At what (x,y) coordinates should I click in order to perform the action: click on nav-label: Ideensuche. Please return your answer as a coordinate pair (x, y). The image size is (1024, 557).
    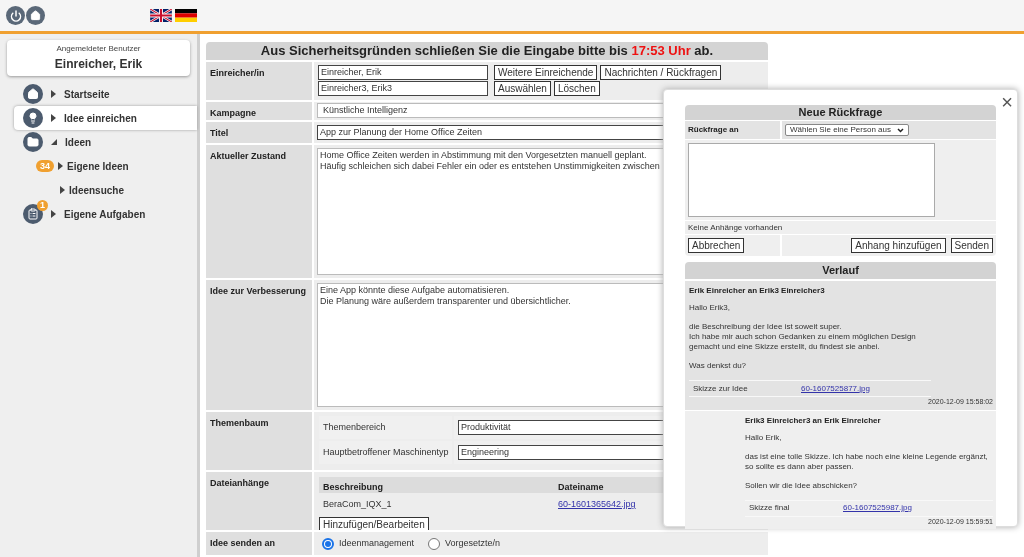
    Looking at the image, I should click on (97, 190).